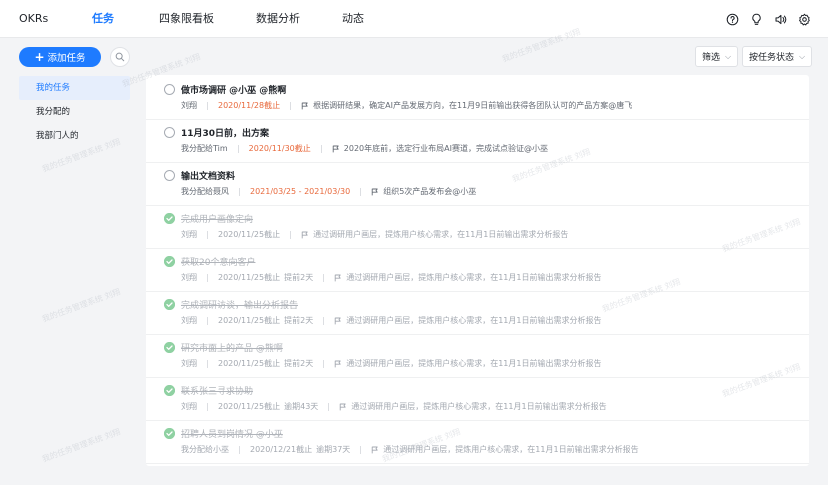 The image size is (828, 485). I want to click on sort-dropdown: 按任务状态 ⌵, so click(777, 56).